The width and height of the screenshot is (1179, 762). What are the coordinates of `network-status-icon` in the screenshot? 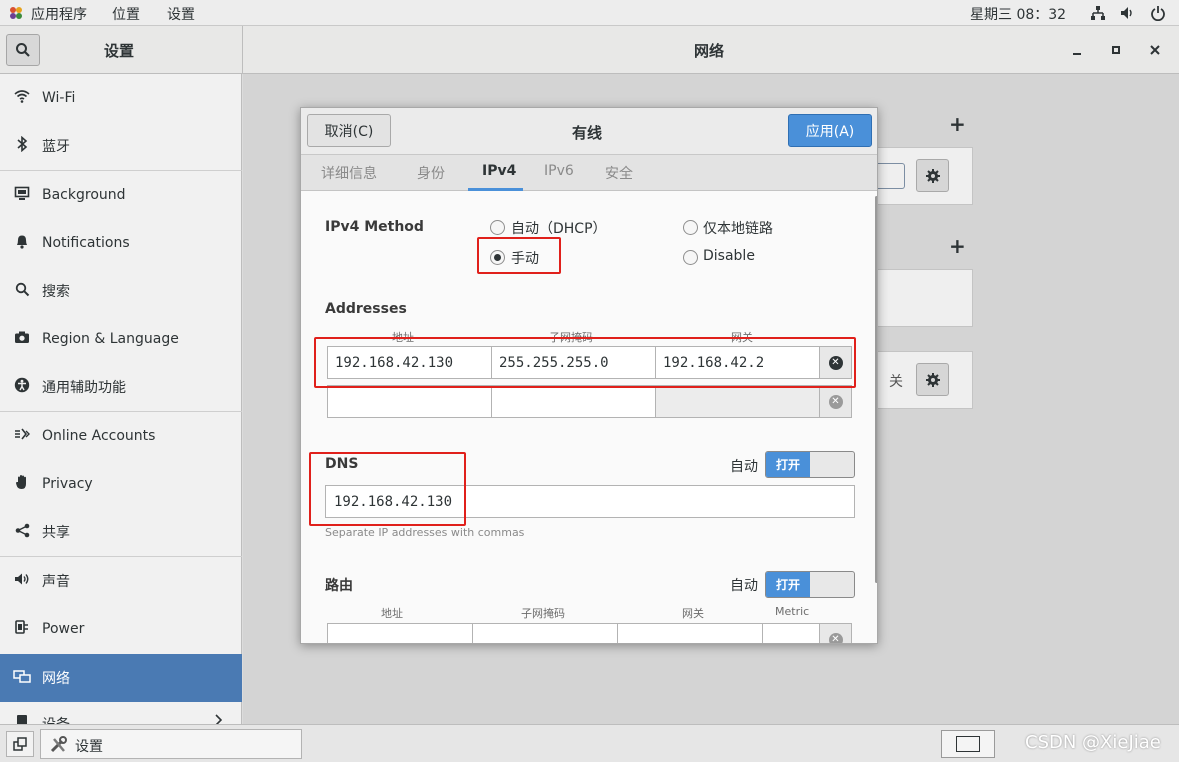 It's located at (1098, 15).